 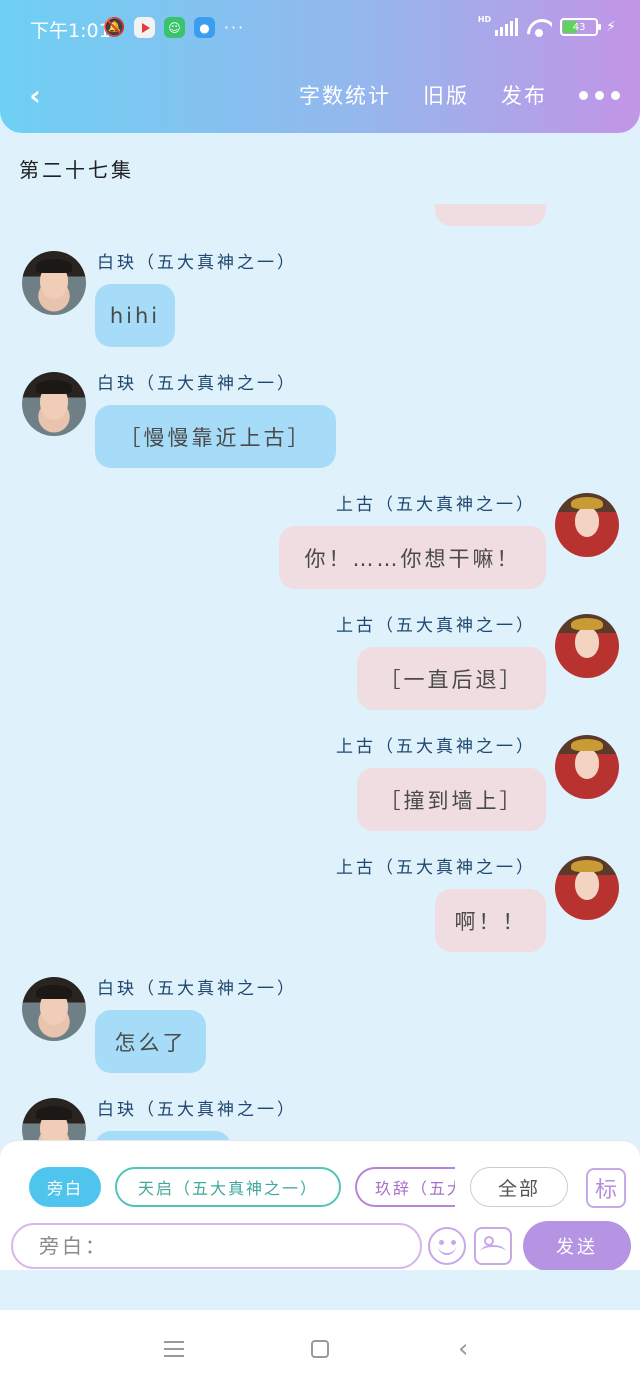 I want to click on system-back-icon: ‹, so click(x=463, y=1349).